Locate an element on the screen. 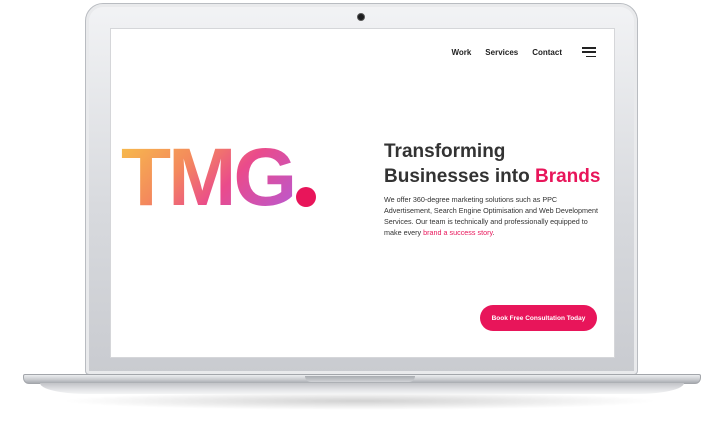 Image resolution: width=720 pixels, height=437 pixels. laptop-shadow is located at coordinates (360, 401).